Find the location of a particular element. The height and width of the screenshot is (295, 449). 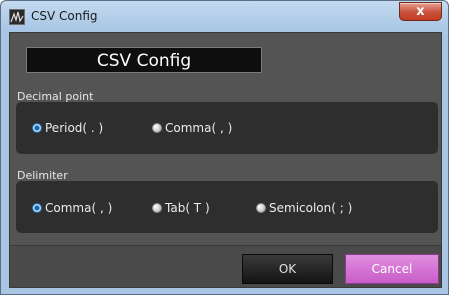

close-icon: x is located at coordinates (420, 11).